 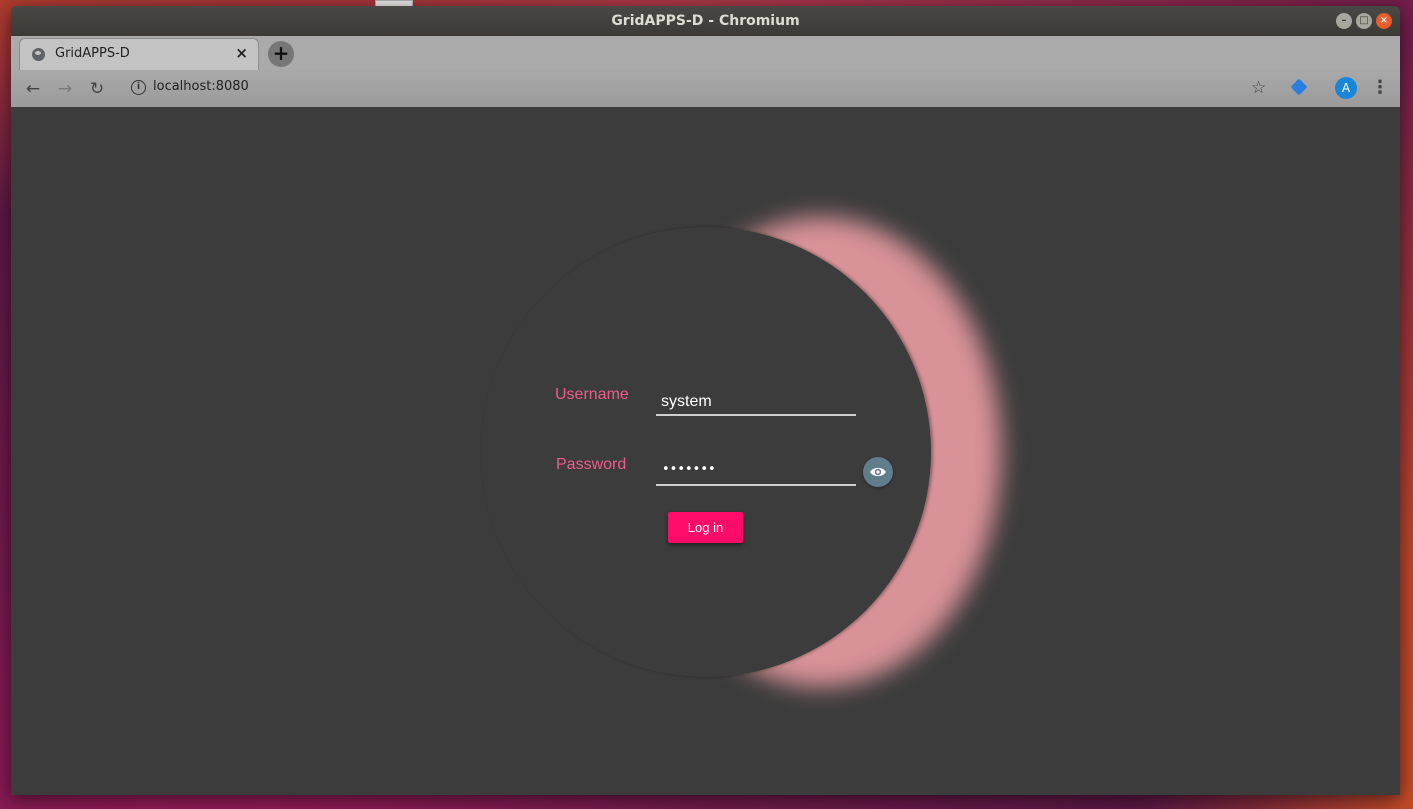 I want to click on username-input, so click(x=756, y=403).